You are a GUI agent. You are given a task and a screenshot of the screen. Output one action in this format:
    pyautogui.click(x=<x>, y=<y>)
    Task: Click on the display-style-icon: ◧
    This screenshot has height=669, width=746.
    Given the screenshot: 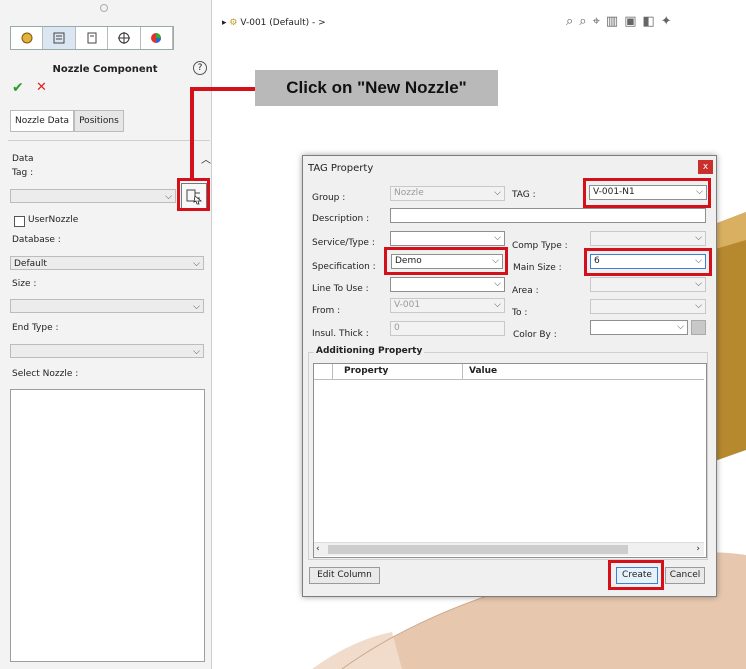 What is the action you would take?
    pyautogui.click(x=651, y=21)
    